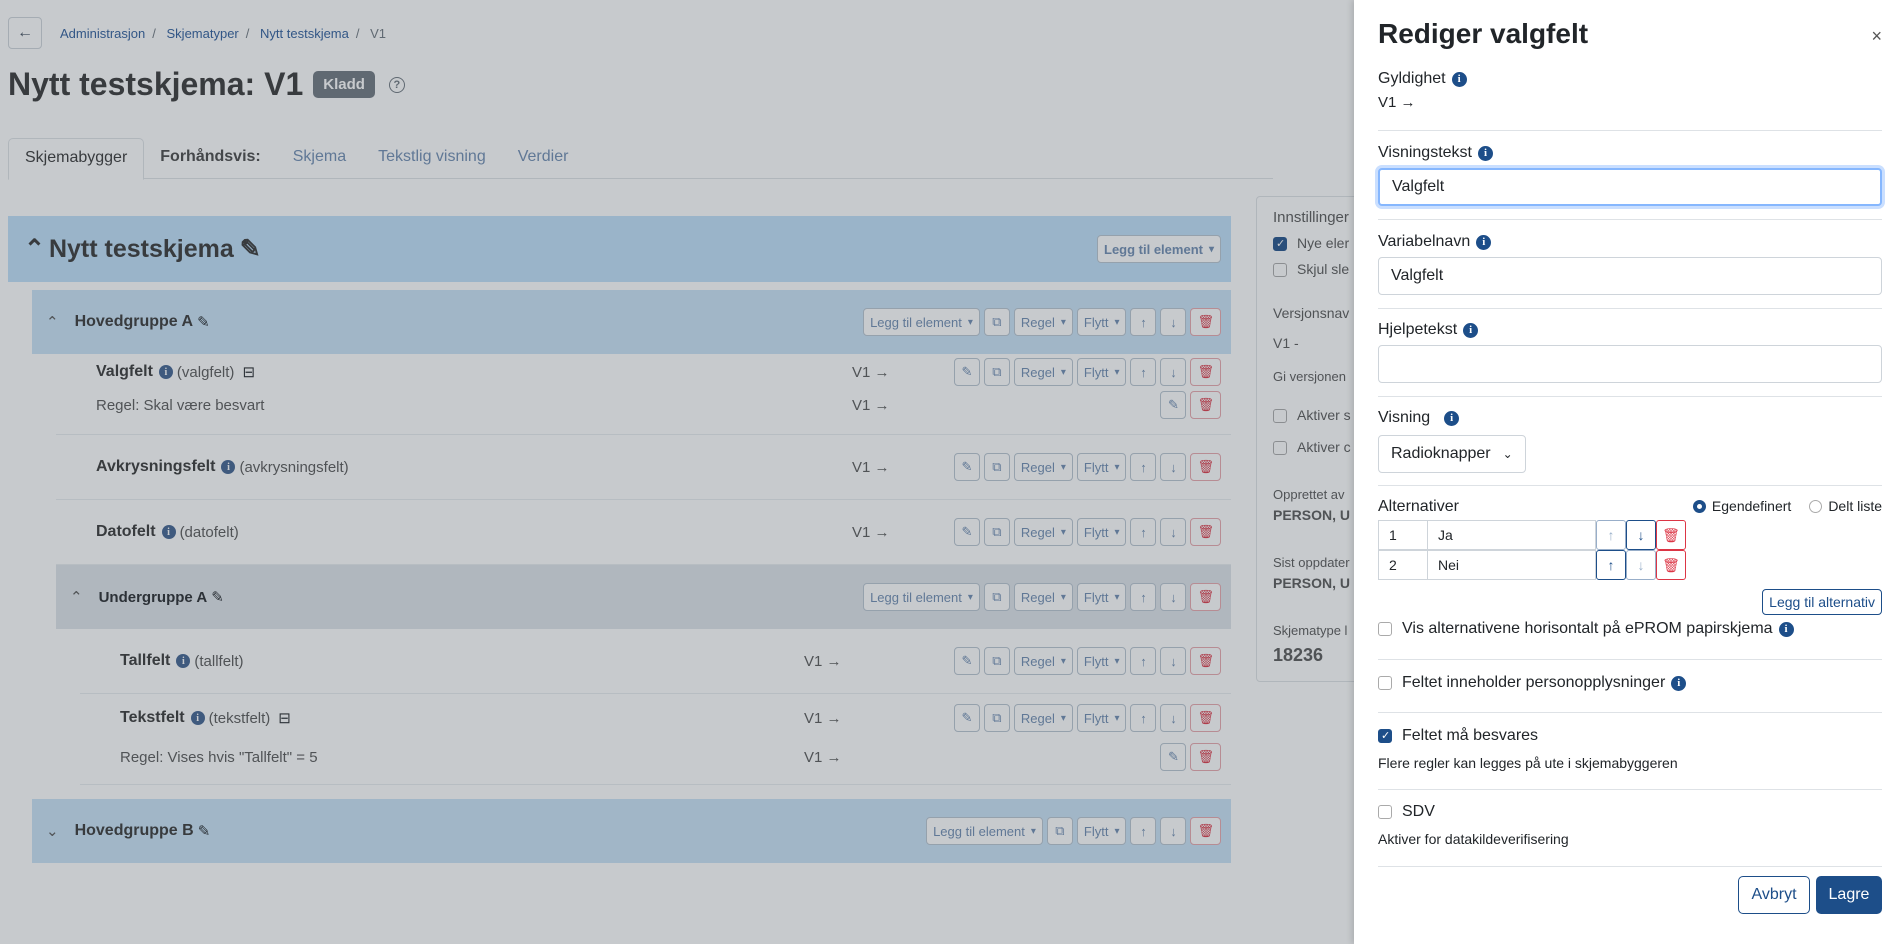 This screenshot has width=1898, height=944. Describe the element at coordinates (1385, 683) in the screenshot. I see `personal-data-checkbox` at that location.